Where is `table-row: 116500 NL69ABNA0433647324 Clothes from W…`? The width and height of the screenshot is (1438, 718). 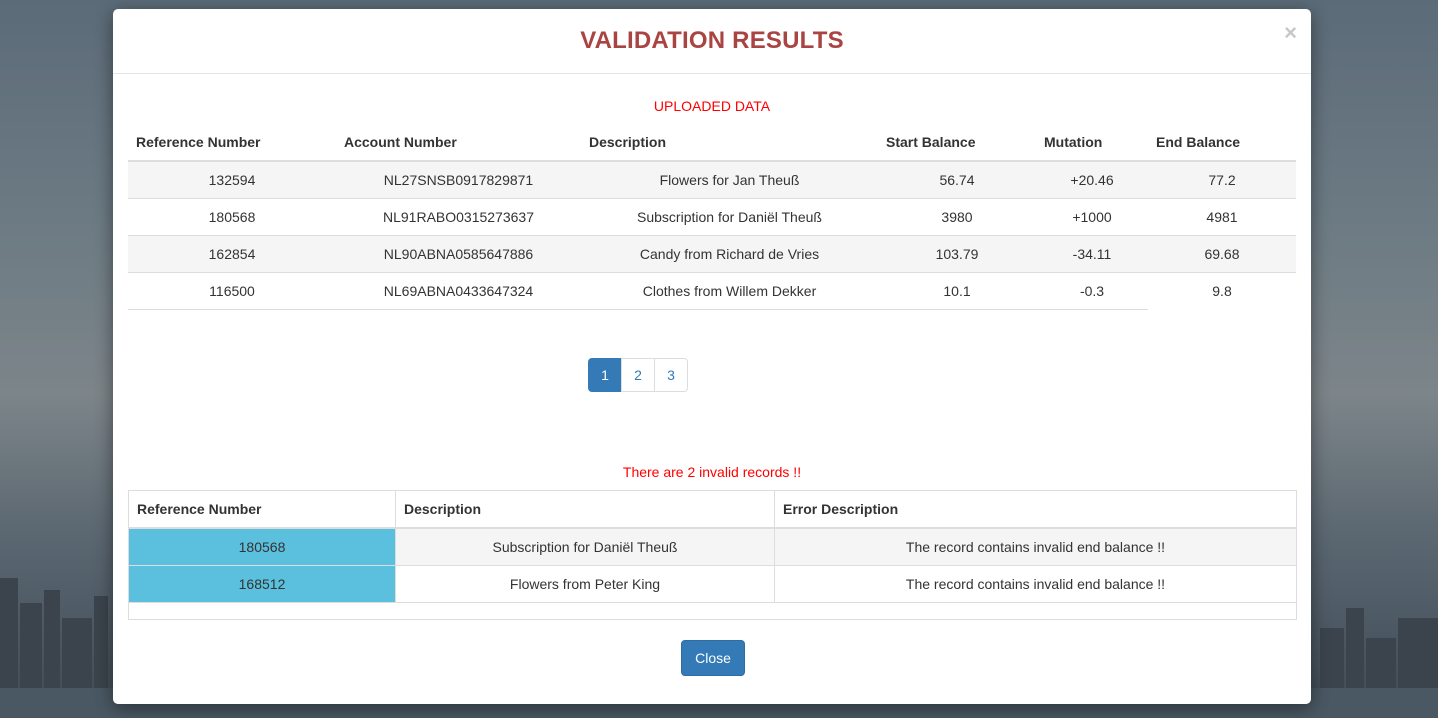 table-row: 116500 NL69ABNA0433647324 Clothes from W… is located at coordinates (712, 291).